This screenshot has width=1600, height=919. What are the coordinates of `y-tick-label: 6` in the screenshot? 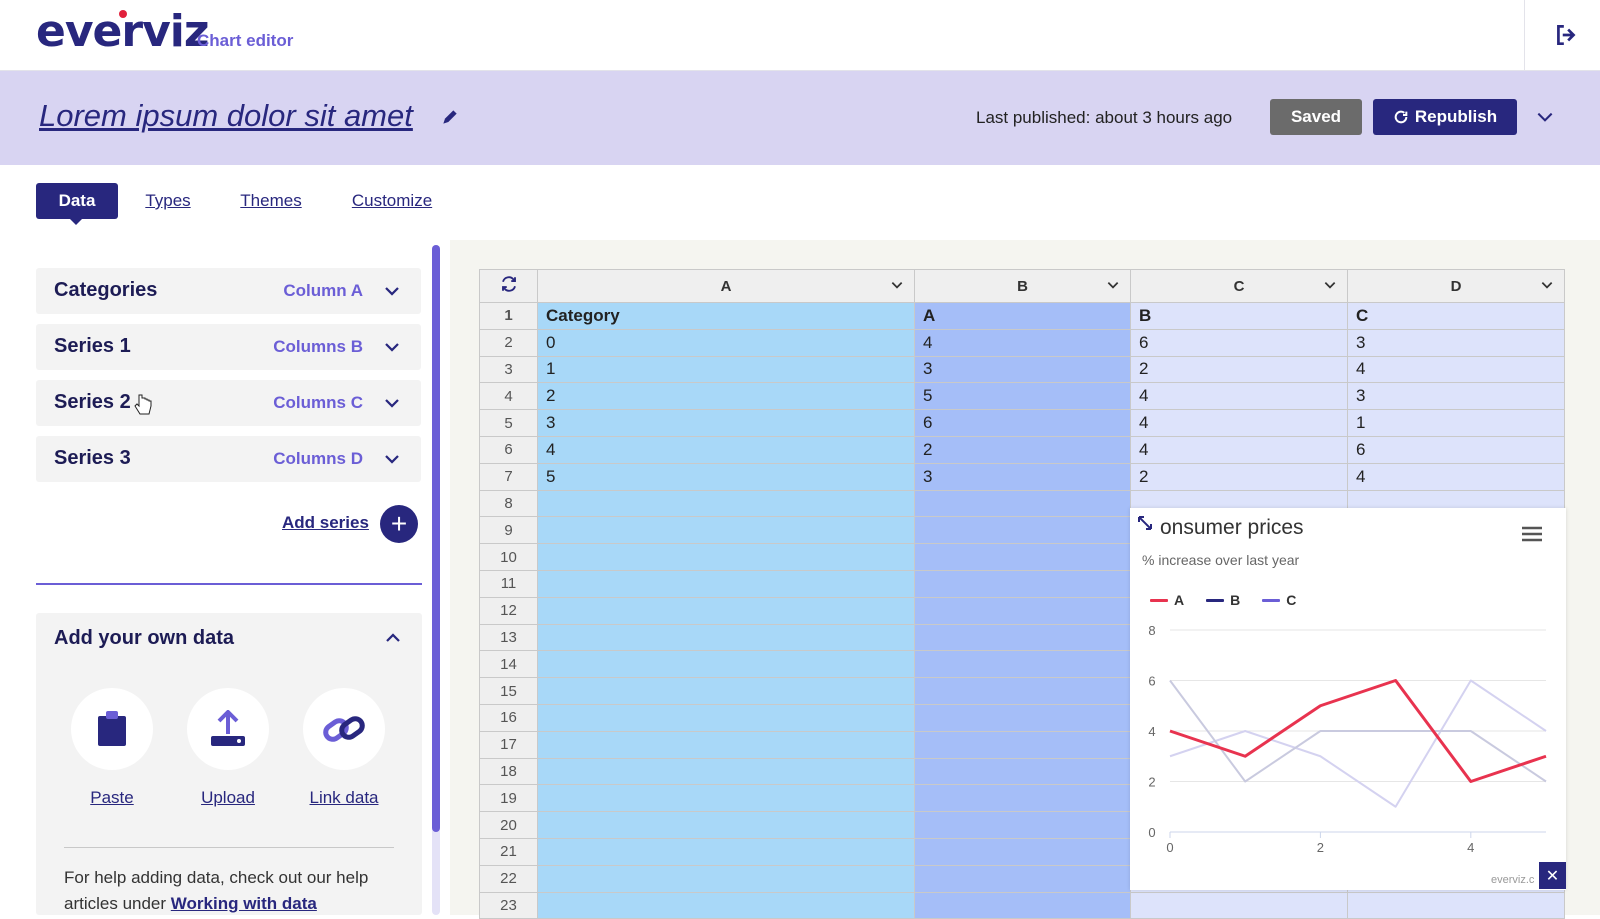 It's located at (1151, 681).